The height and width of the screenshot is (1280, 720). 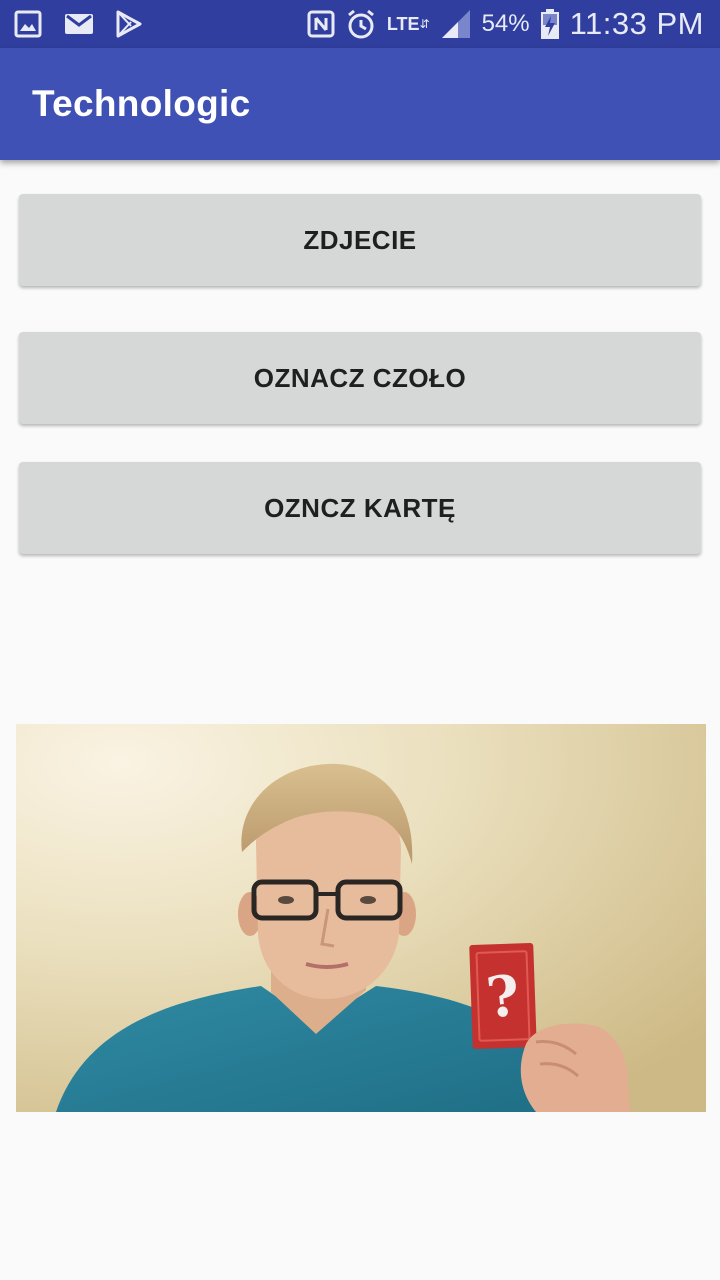 I want to click on system-icons: LTE ⇵ 54% 11:33 PM, so click(x=513, y=24).